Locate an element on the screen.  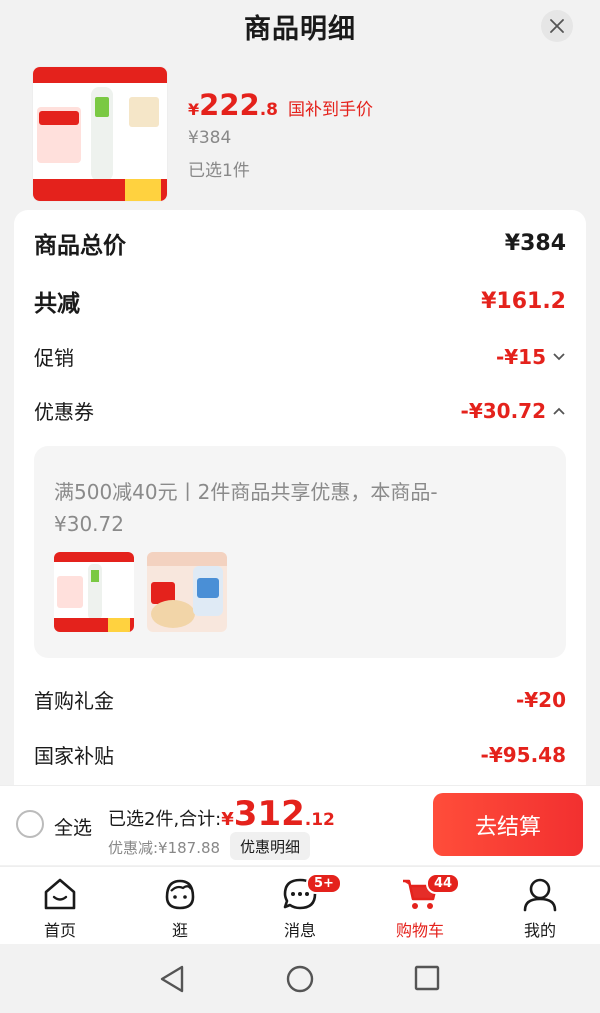
subsidy-label: 国家补贴 is located at coordinates (74, 756).